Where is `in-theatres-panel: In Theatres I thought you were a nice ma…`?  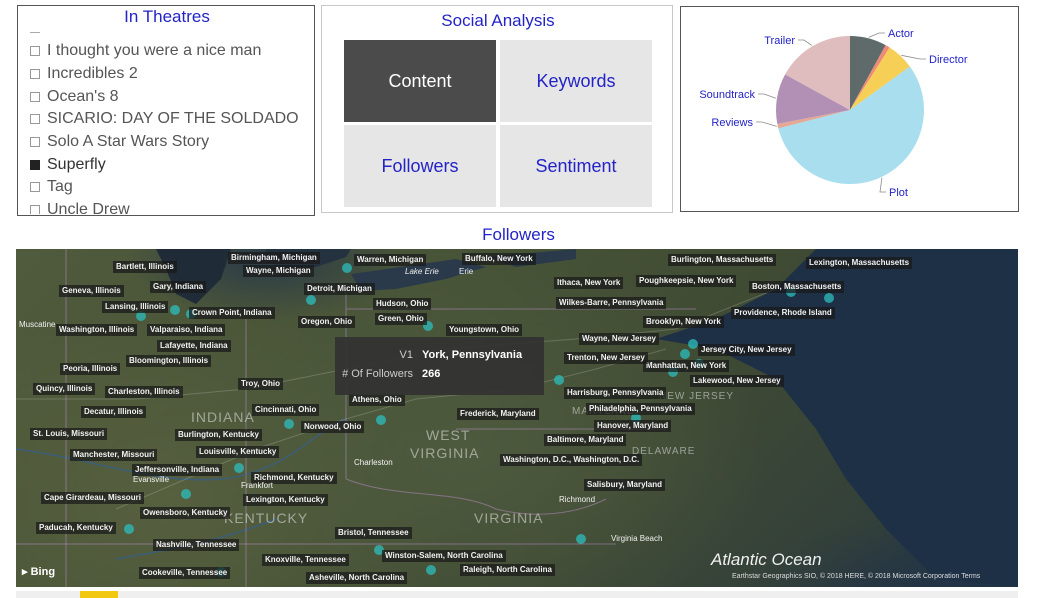
in-theatres-panel: In Theatres I thought you were a nice ma… is located at coordinates (166, 110).